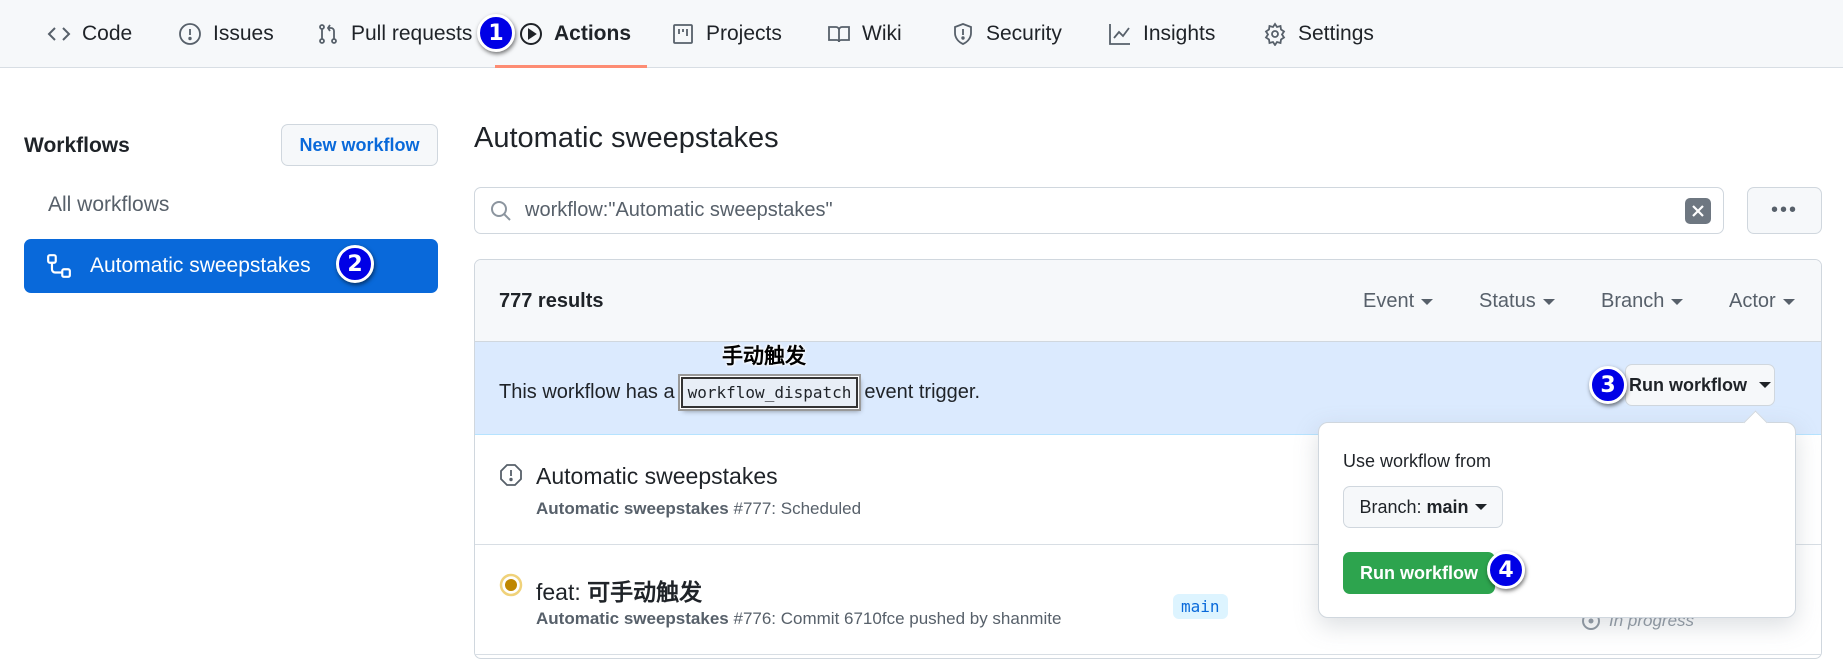 This screenshot has height=659, width=1843. I want to click on tab-issues: Issues, so click(225, 34).